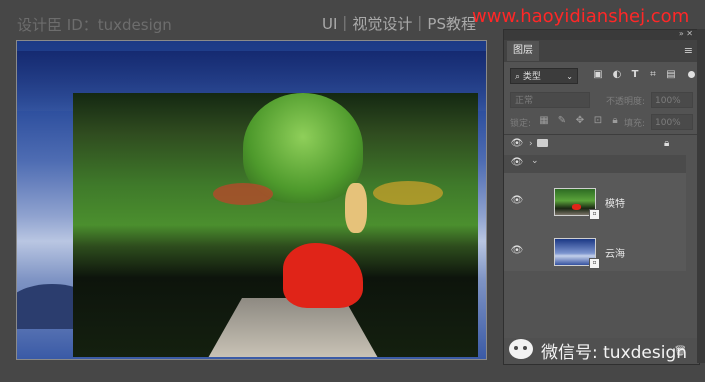  What do you see at coordinates (688, 50) in the screenshot?
I see `hamburger-menu-icon: ≡` at bounding box center [688, 50].